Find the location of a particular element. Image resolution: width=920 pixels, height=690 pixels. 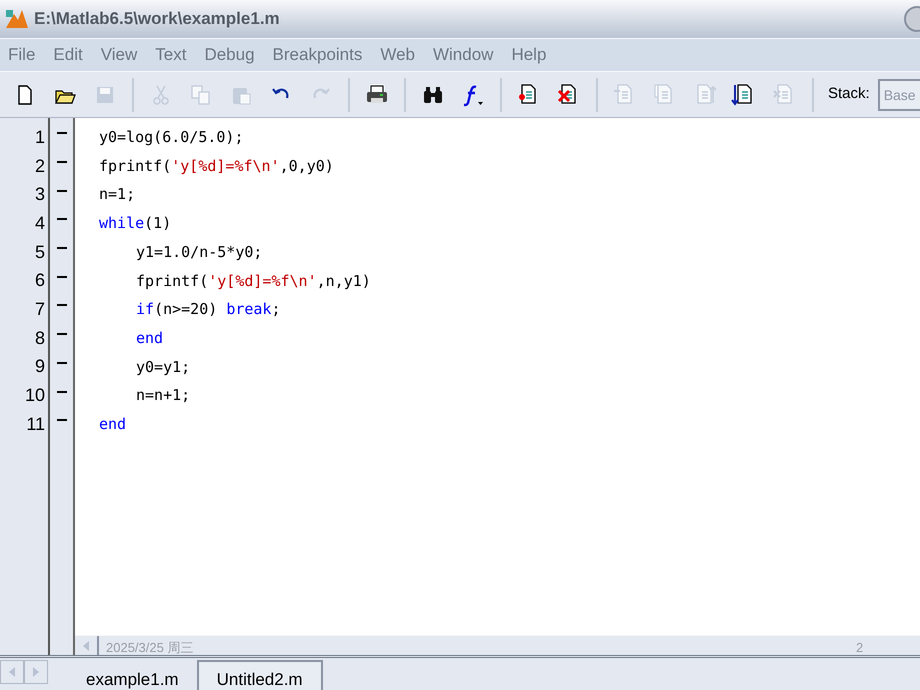

menu-item: File is located at coordinates (22, 55).